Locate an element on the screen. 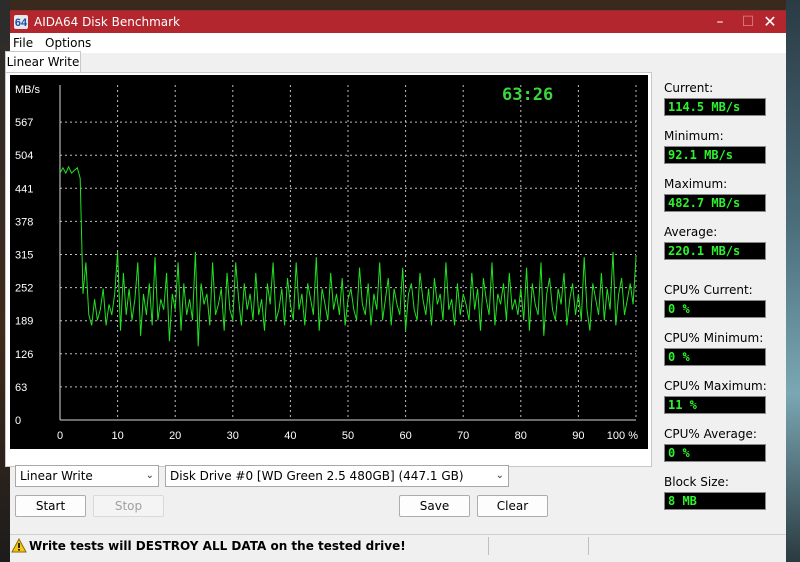 The image size is (800, 562). cpu-current-value: 0 % is located at coordinates (715, 309).